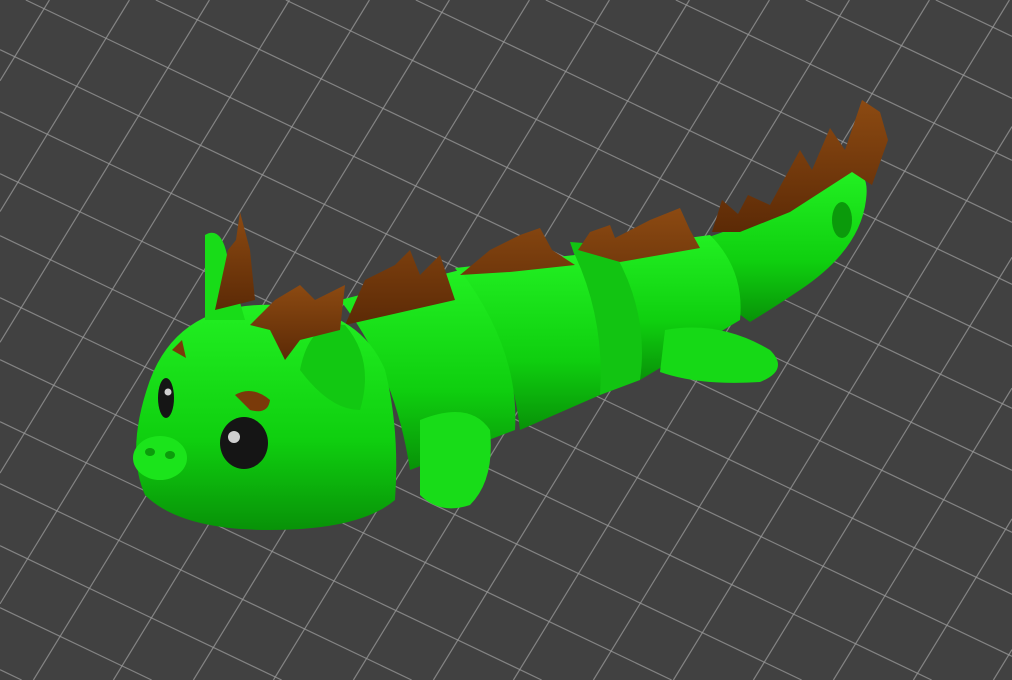 Image resolution: width=1012 pixels, height=680 pixels. What do you see at coordinates (842, 220) in the screenshot?
I see `tail-hole` at bounding box center [842, 220].